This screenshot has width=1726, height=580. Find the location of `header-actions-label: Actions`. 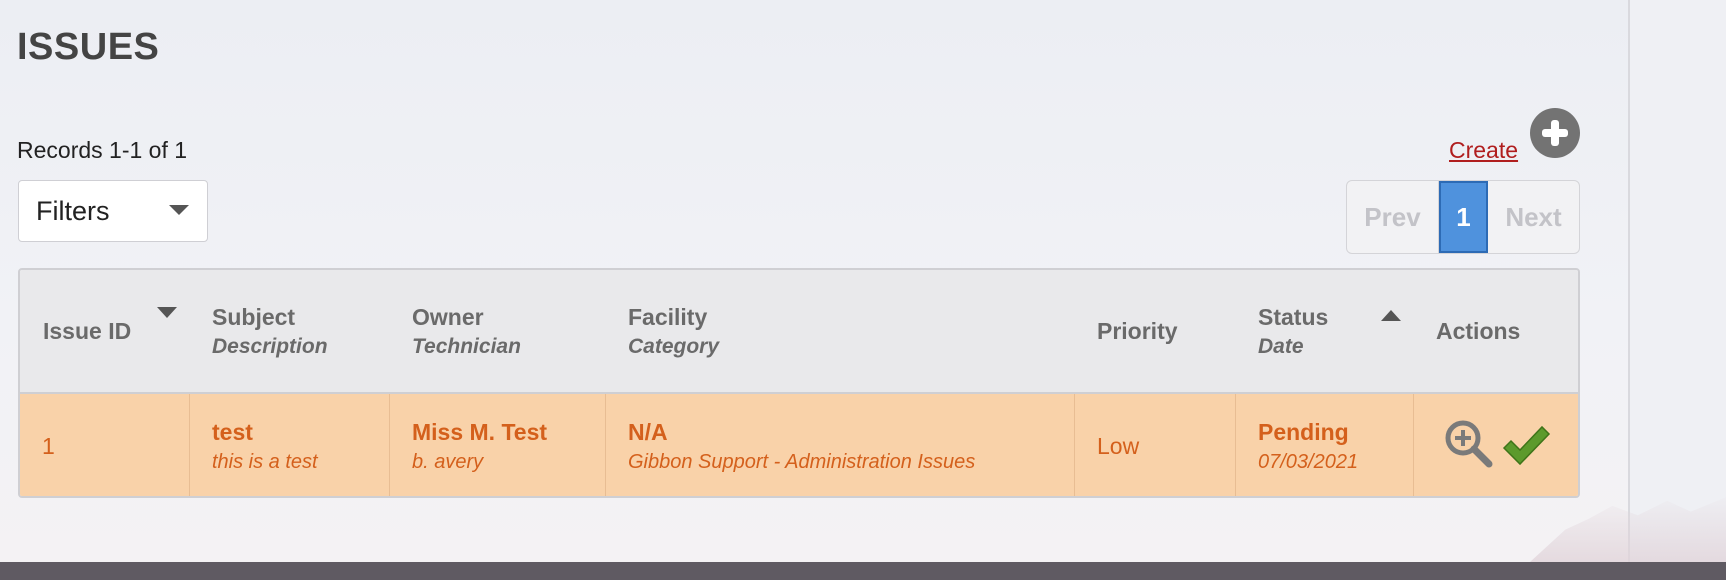

header-actions-label: Actions is located at coordinates (1478, 330).